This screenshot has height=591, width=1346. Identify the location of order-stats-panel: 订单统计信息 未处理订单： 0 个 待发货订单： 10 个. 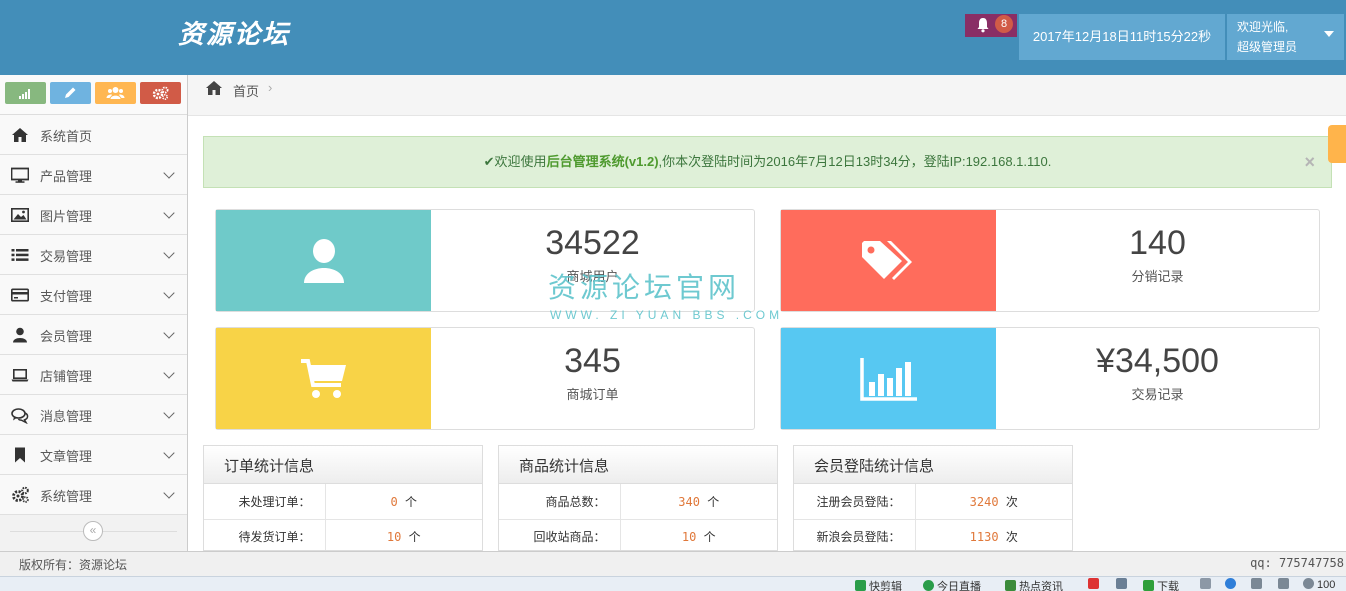
(343, 498).